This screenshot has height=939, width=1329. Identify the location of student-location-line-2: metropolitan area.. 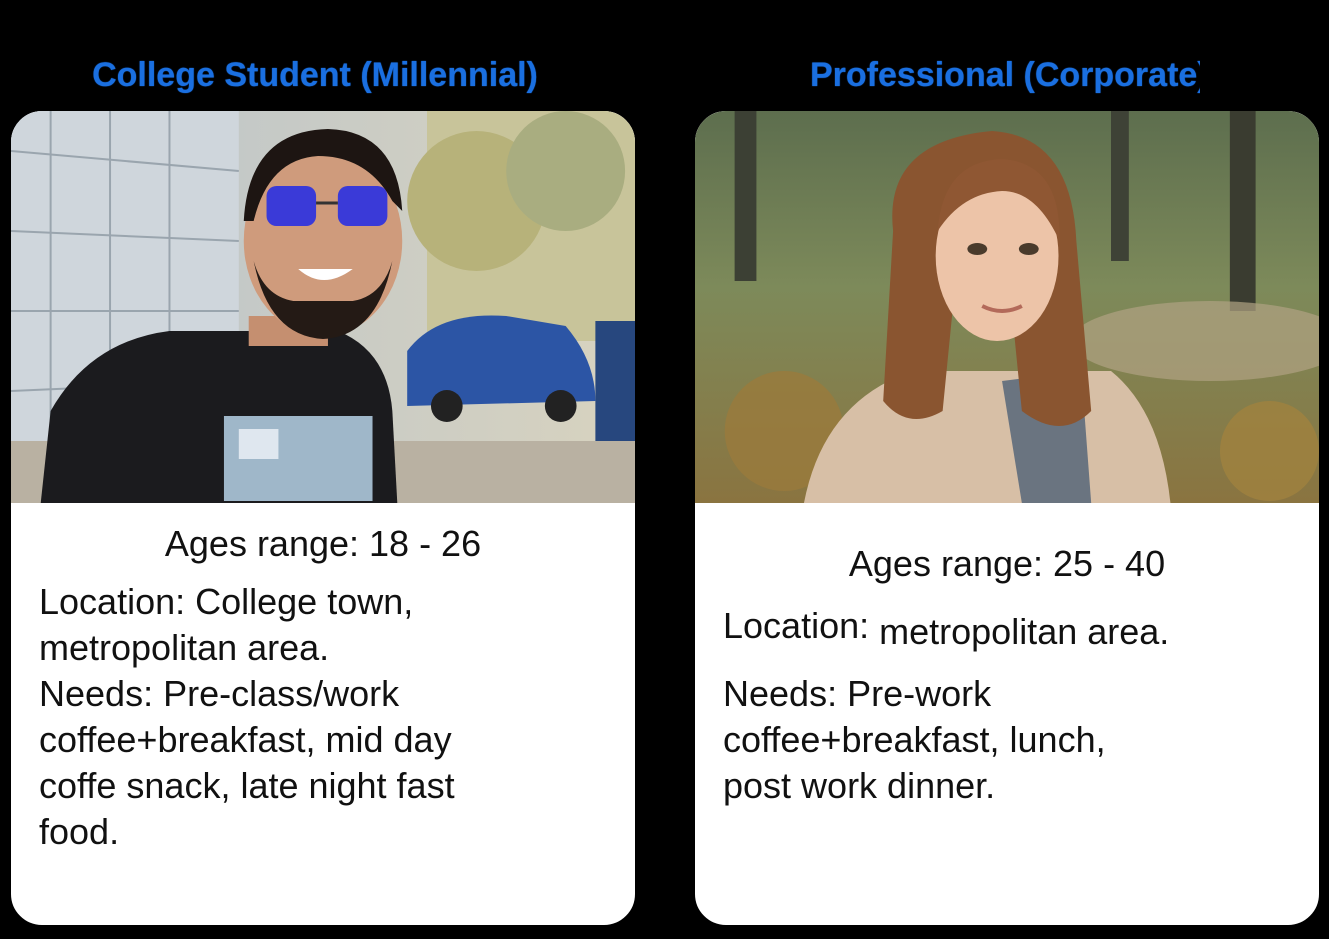
(184, 647).